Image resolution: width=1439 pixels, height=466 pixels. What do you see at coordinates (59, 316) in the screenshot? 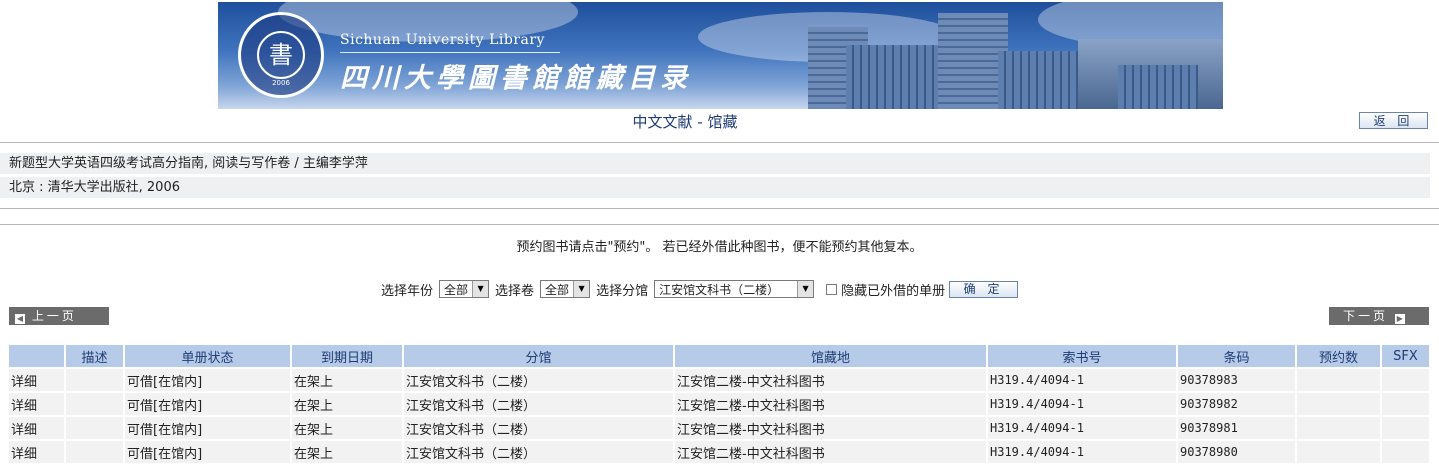
I see `prev-page-button: ◀ 上一页` at bounding box center [59, 316].